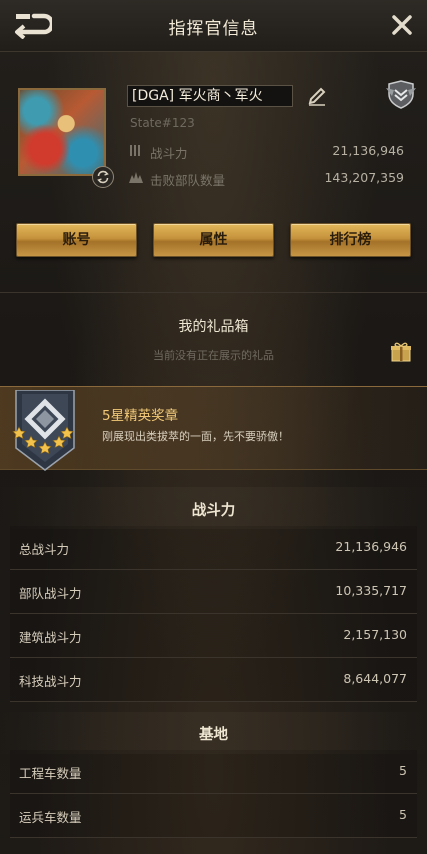  I want to click on power-label: 战斗力, so click(169, 153).